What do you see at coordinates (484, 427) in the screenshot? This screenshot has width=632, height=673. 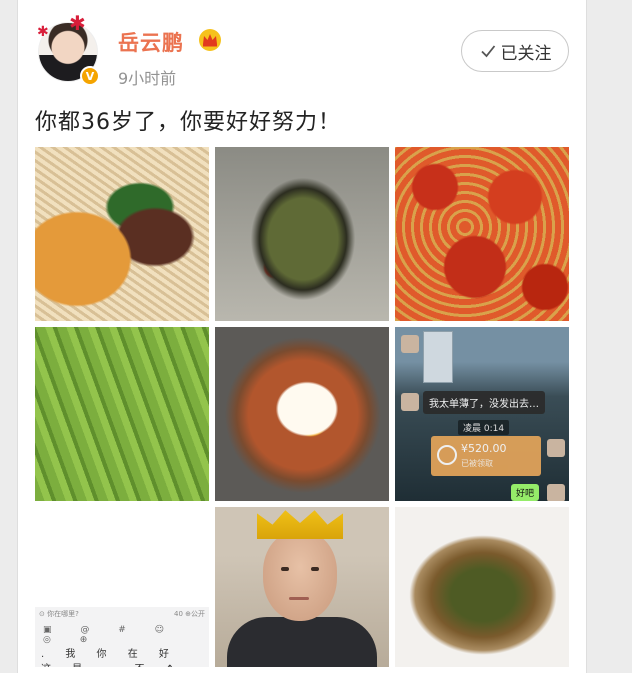 I see `chat-time: 凌晨 0:14` at bounding box center [484, 427].